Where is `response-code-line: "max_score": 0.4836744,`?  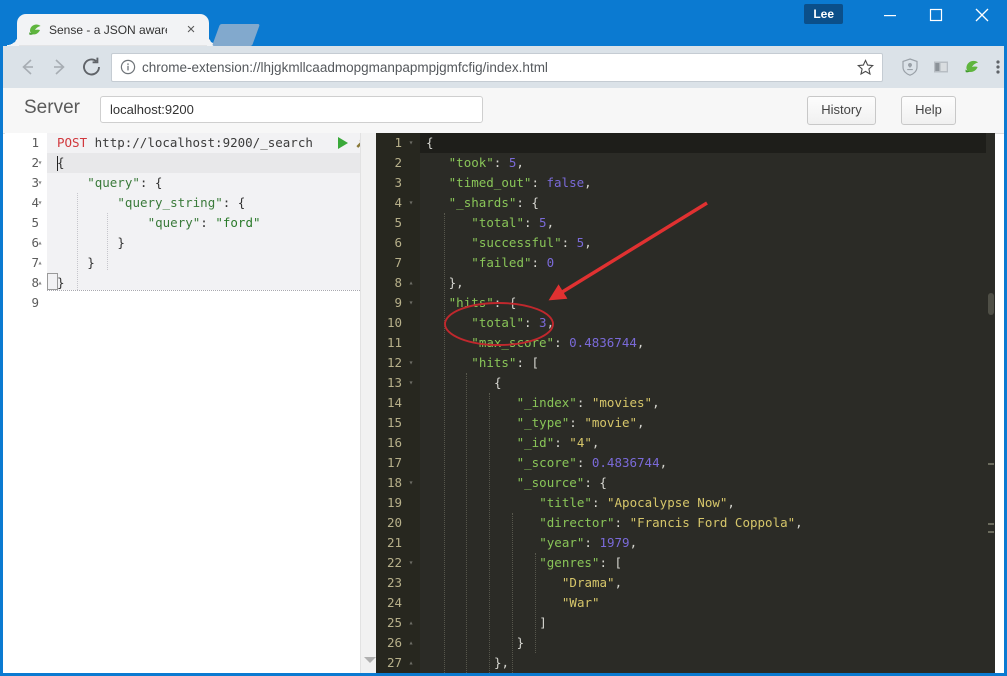
response-code-line: "max_score": 0.4836744, is located at coordinates (557, 343).